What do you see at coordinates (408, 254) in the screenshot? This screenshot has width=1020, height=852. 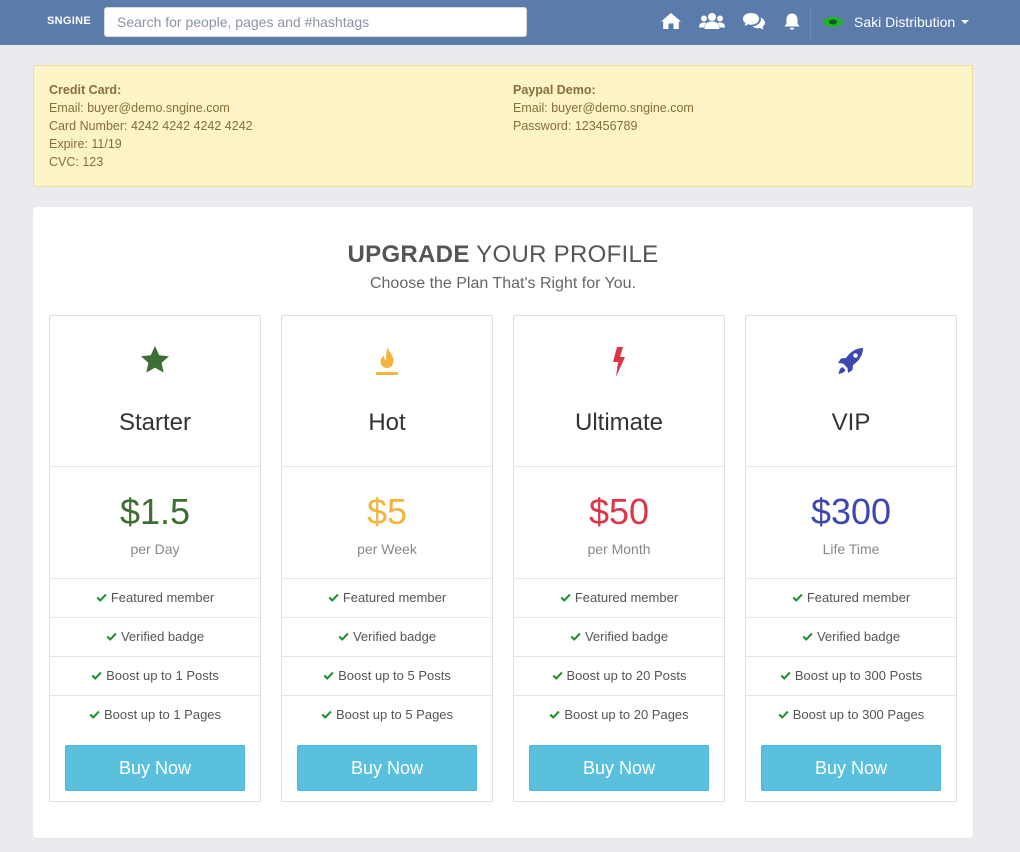 I see `page-title-bold: UPGRADE` at bounding box center [408, 254].